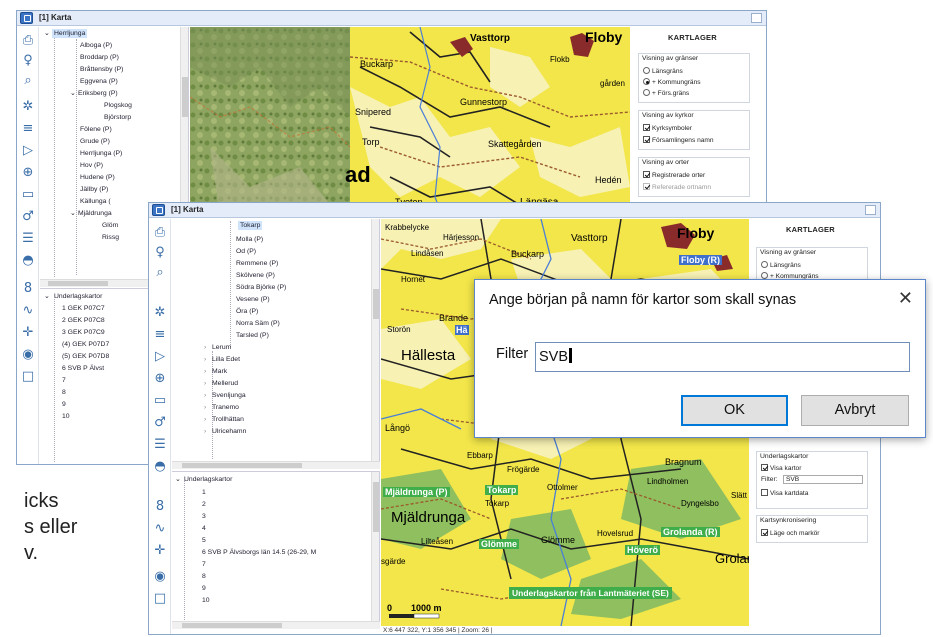  I want to click on route-icon: ∿, so click(28, 311).